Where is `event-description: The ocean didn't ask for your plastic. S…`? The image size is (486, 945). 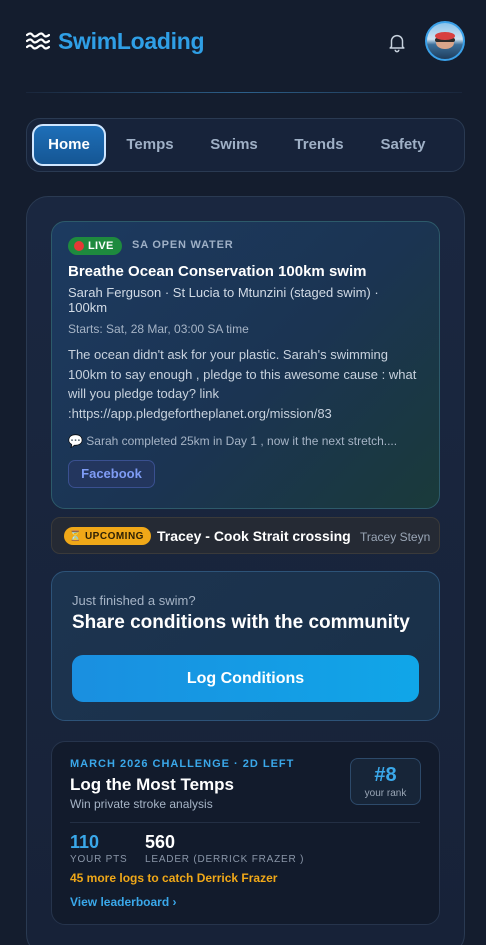
event-description: The ocean didn't ask for your plastic. S… is located at coordinates (242, 384).